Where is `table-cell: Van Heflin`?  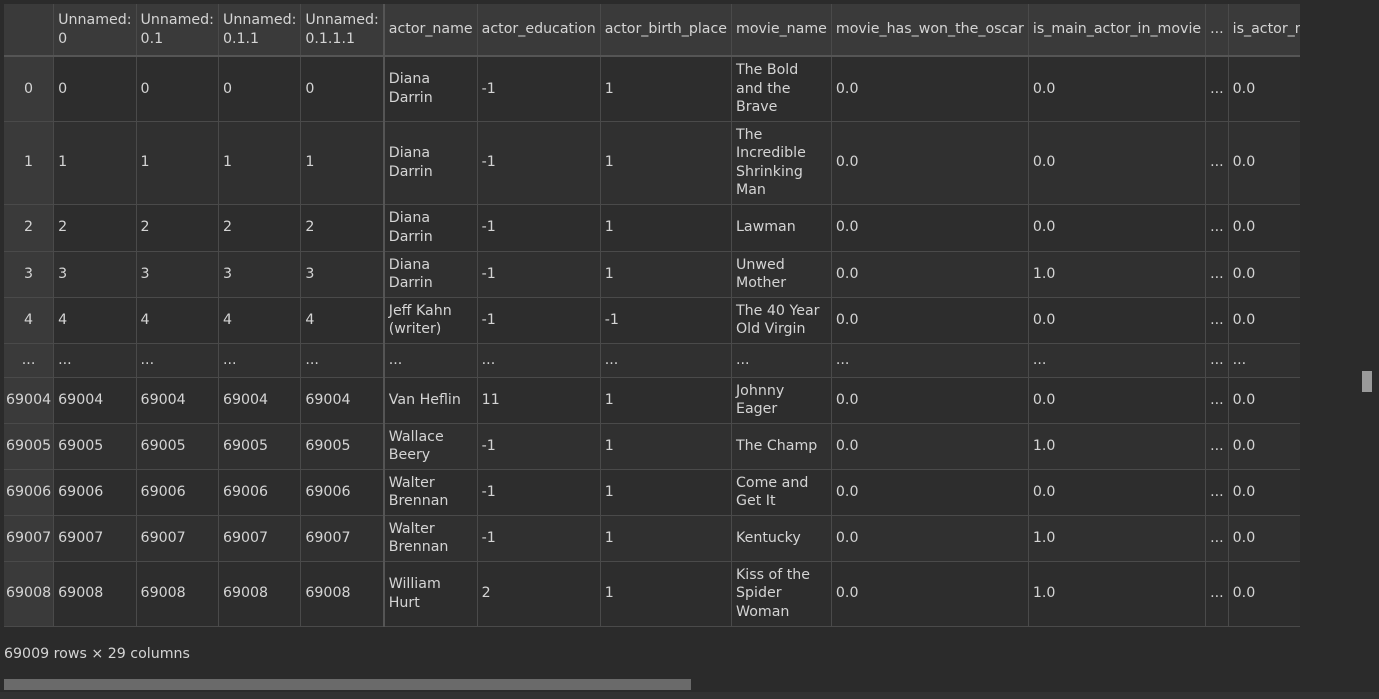
table-cell: Van Heflin is located at coordinates (430, 400).